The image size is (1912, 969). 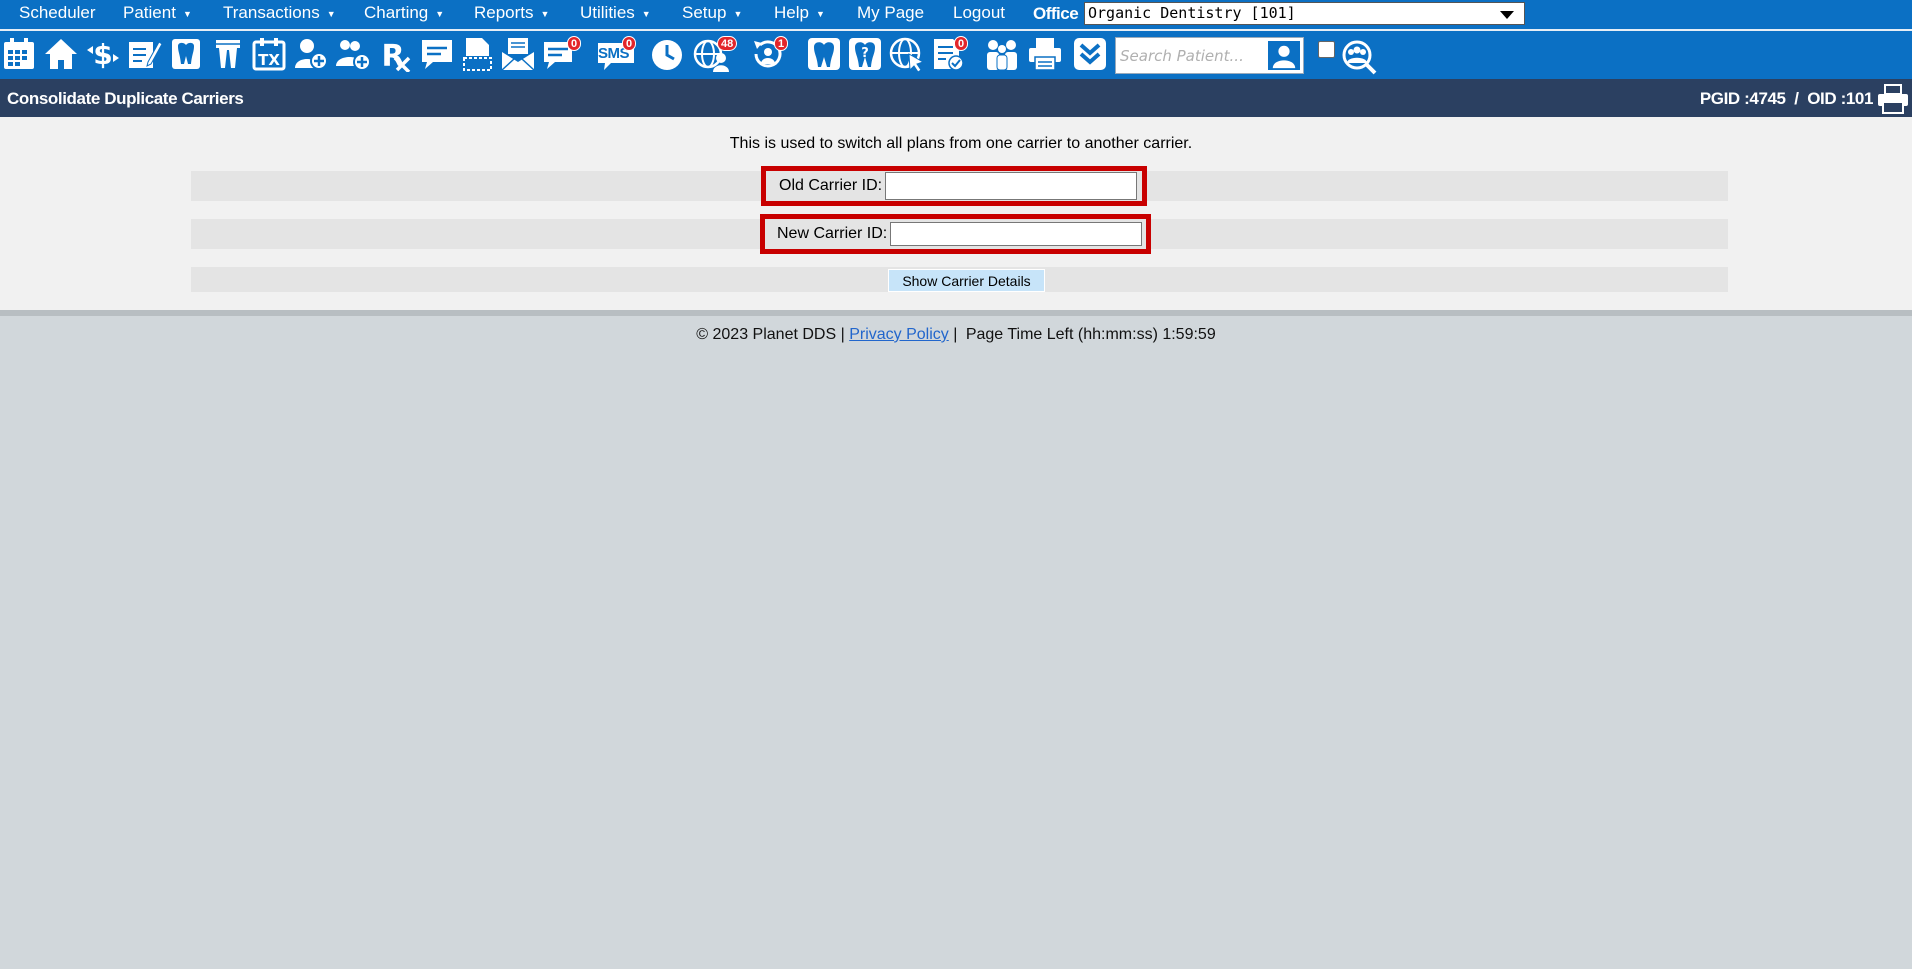 What do you see at coordinates (144, 54) in the screenshot?
I see `notes-edit-icon` at bounding box center [144, 54].